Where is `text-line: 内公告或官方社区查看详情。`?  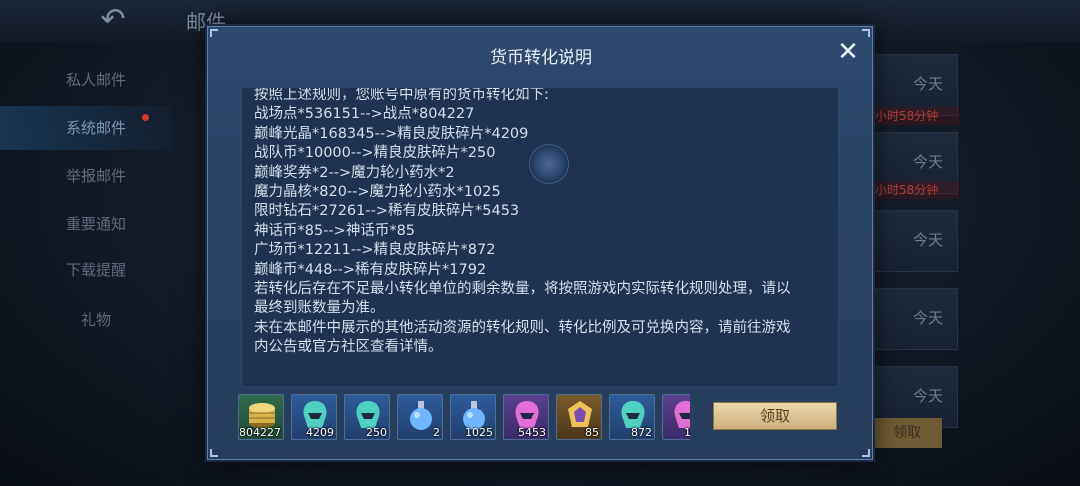 text-line: 内公告或官方社区查看详情。 is located at coordinates (348, 347).